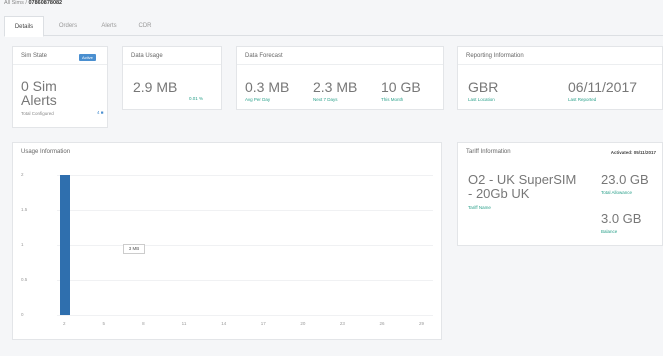 This screenshot has width=663, height=356. What do you see at coordinates (145, 26) in the screenshot?
I see `tab-cdr: CDR` at bounding box center [145, 26].